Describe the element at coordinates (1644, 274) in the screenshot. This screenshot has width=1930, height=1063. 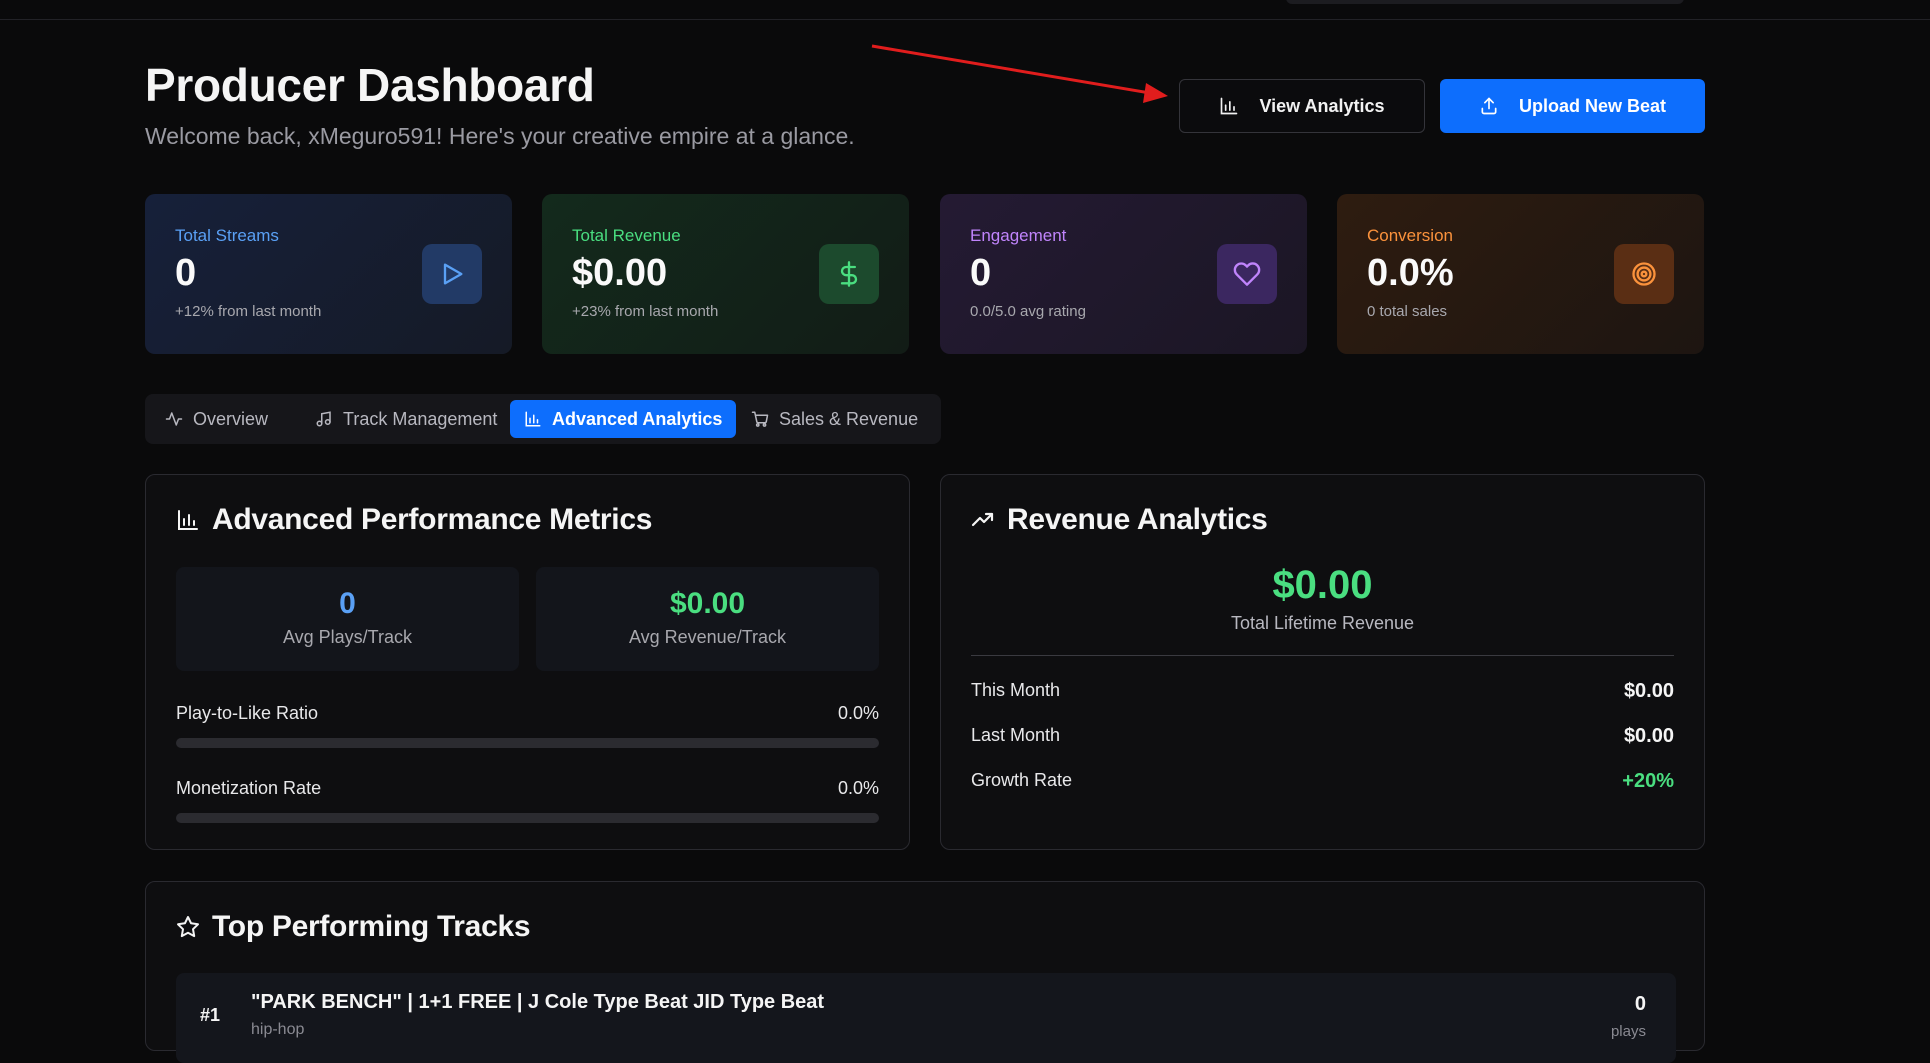
I see `target-icon` at that location.